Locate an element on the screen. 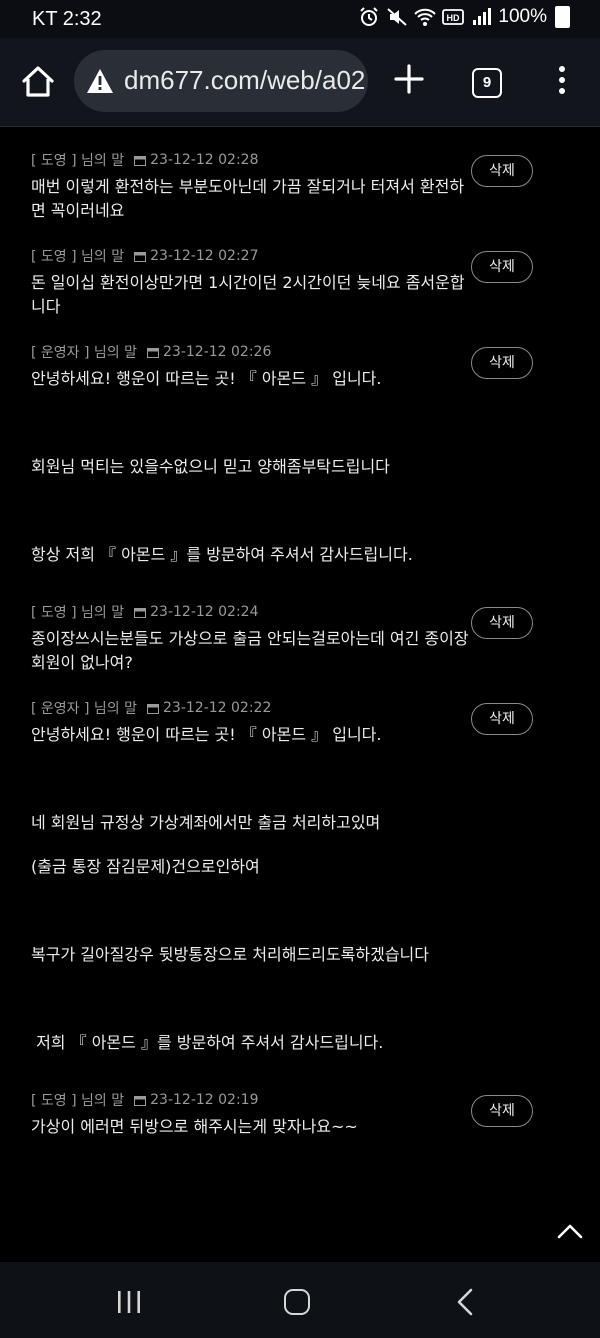 This screenshot has width=600, height=1338. comment-body: 돈 일이십 환전이상만가면 1시간이던 2시간이던 늦네요 좀서운합니다 is located at coordinates (251, 295).